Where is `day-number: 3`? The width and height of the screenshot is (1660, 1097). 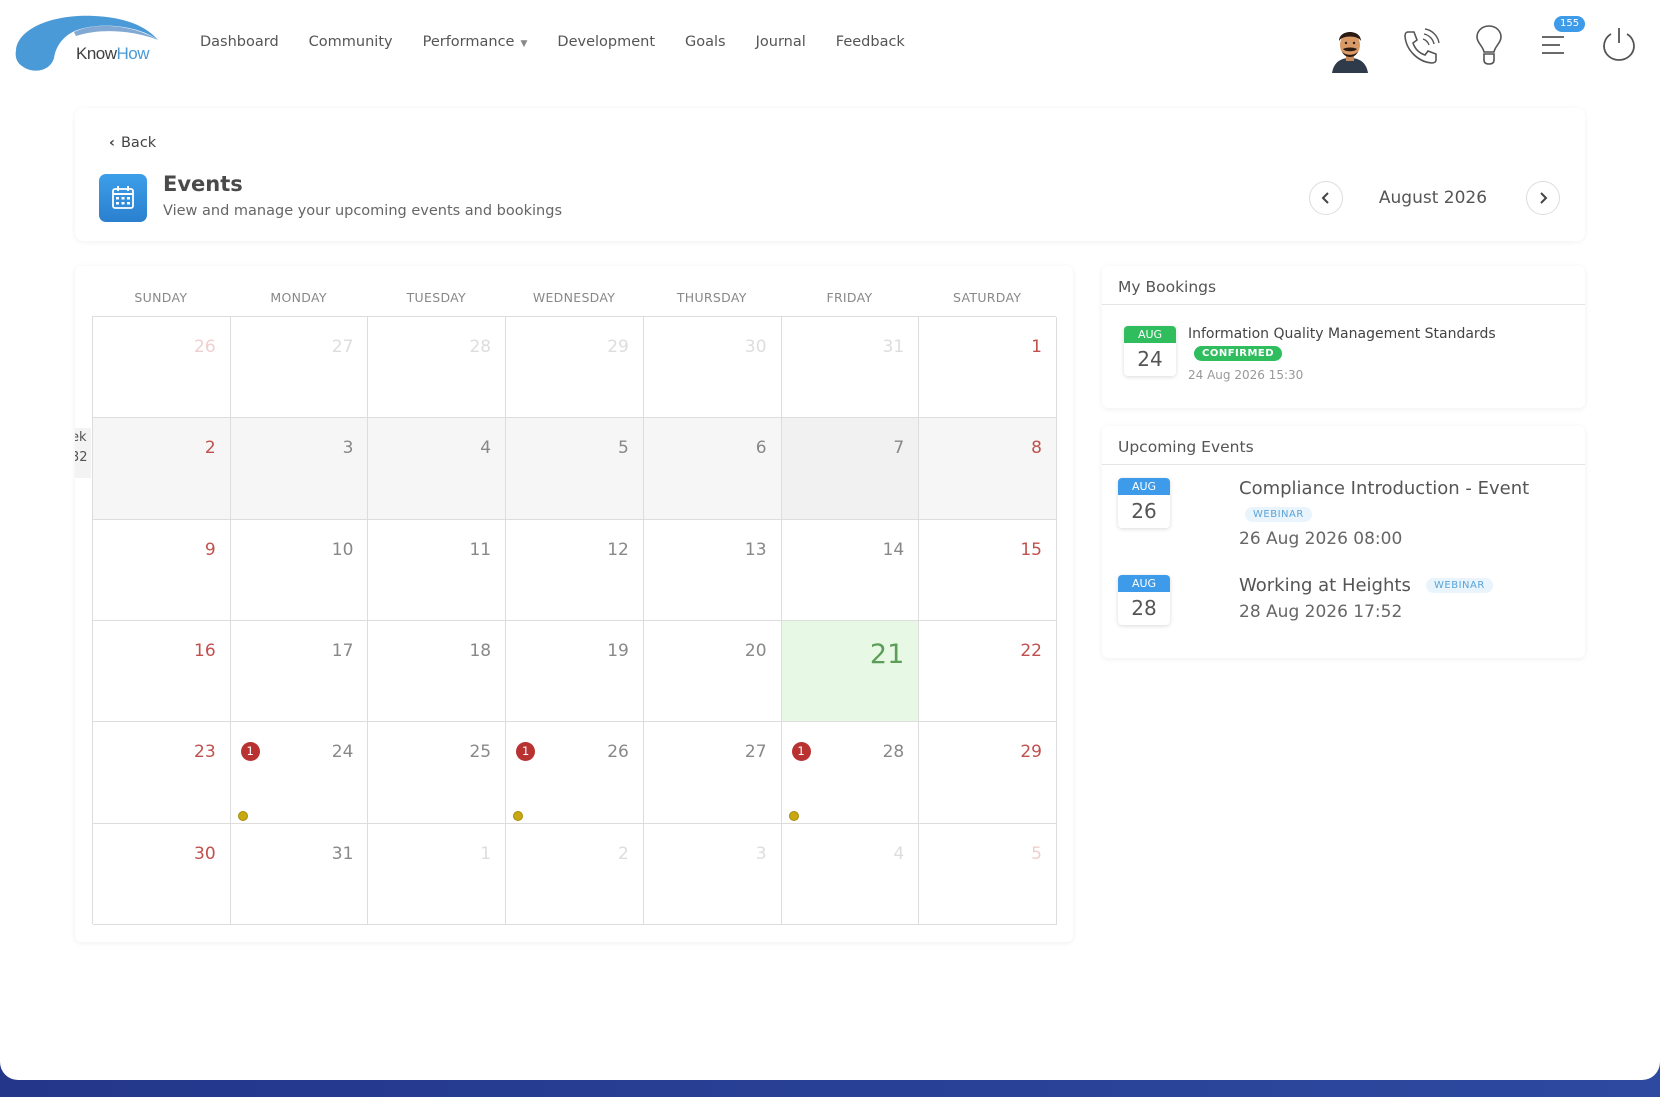
day-number: 3 is located at coordinates (348, 448).